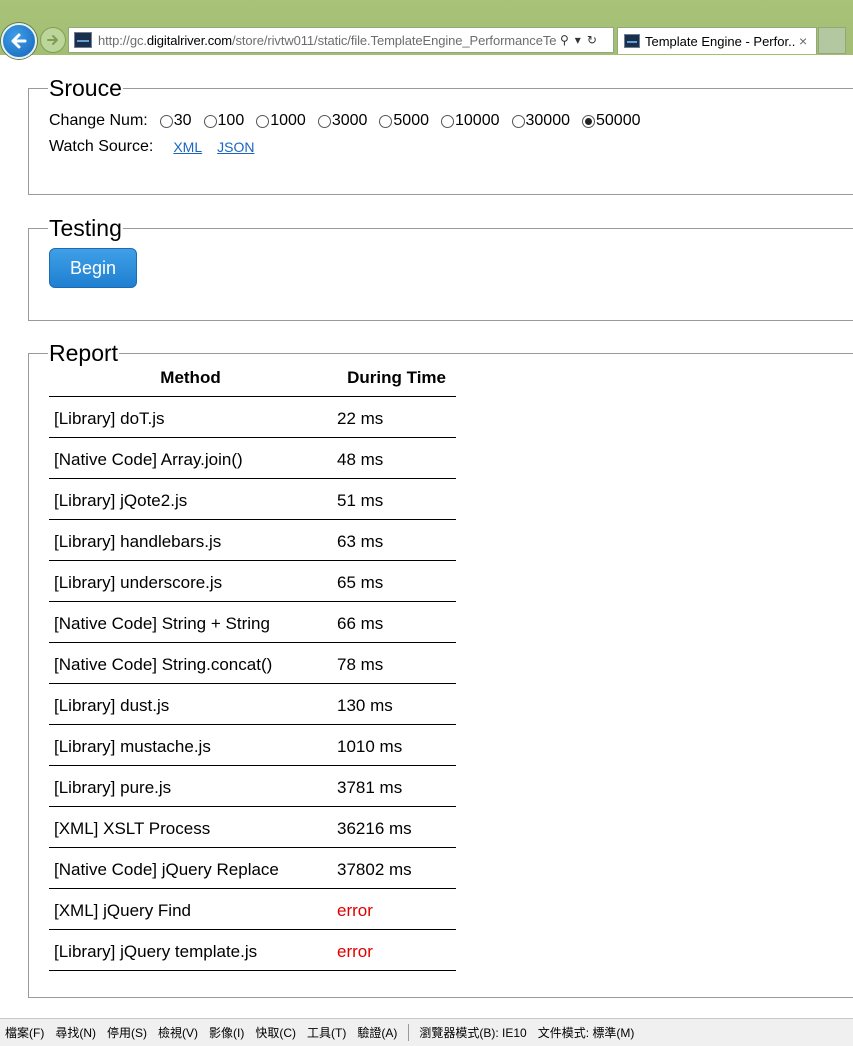 Image resolution: width=853 pixels, height=1046 pixels. I want to click on method-cell: [Library] dust.js, so click(190, 704).